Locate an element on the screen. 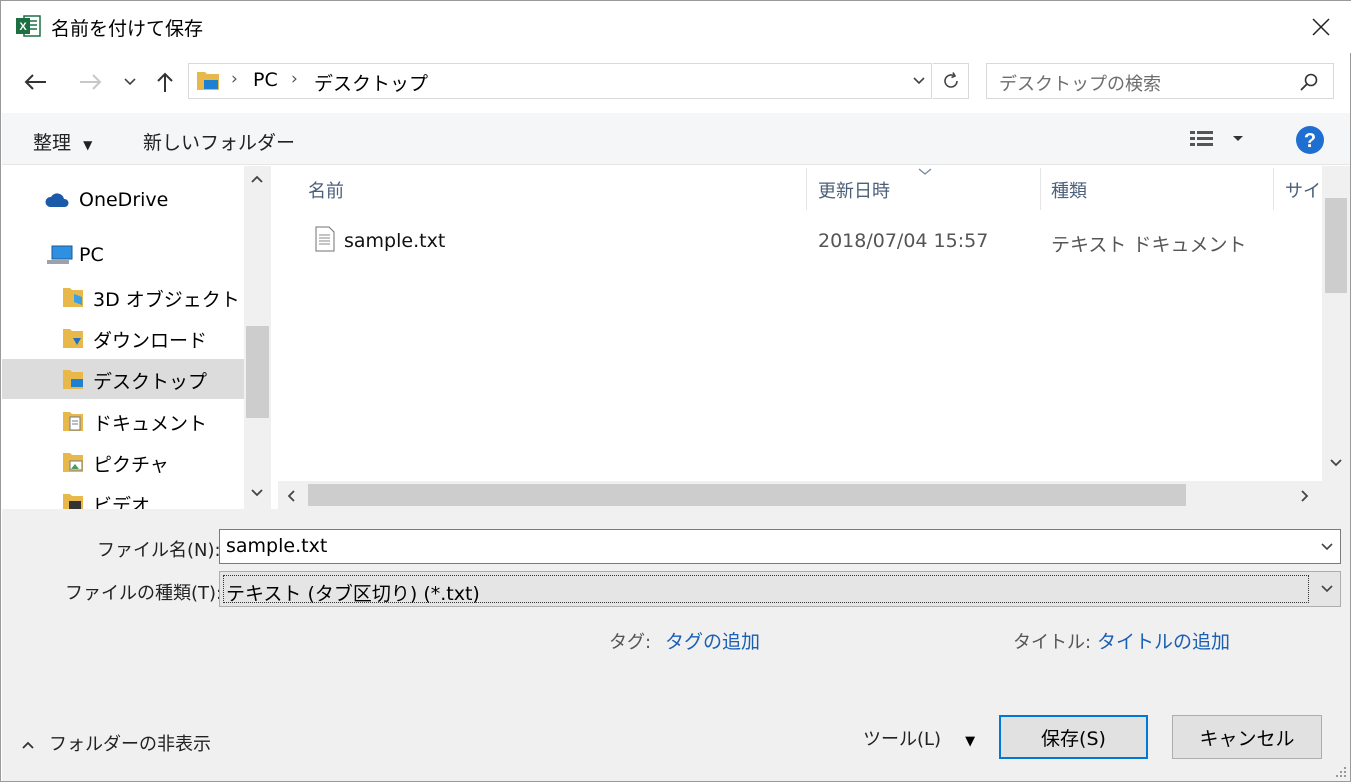 This screenshot has width=1351, height=782. address-bar is located at coordinates (560, 81).